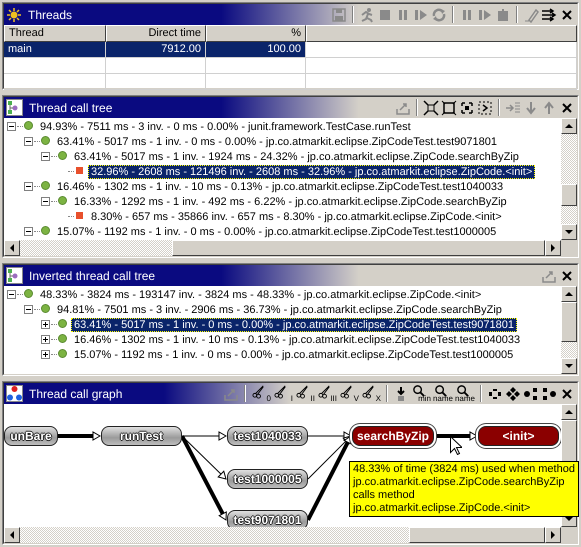 This screenshot has height=547, width=581. I want to click on tooltip: 48.33% of time (3824 ms) used when method jp.co.atmarkit.eclipse.ZipCode.searchByZip calls method jp.co.atmarkit.eclipse.ZipCode.<init>, so click(464, 489).